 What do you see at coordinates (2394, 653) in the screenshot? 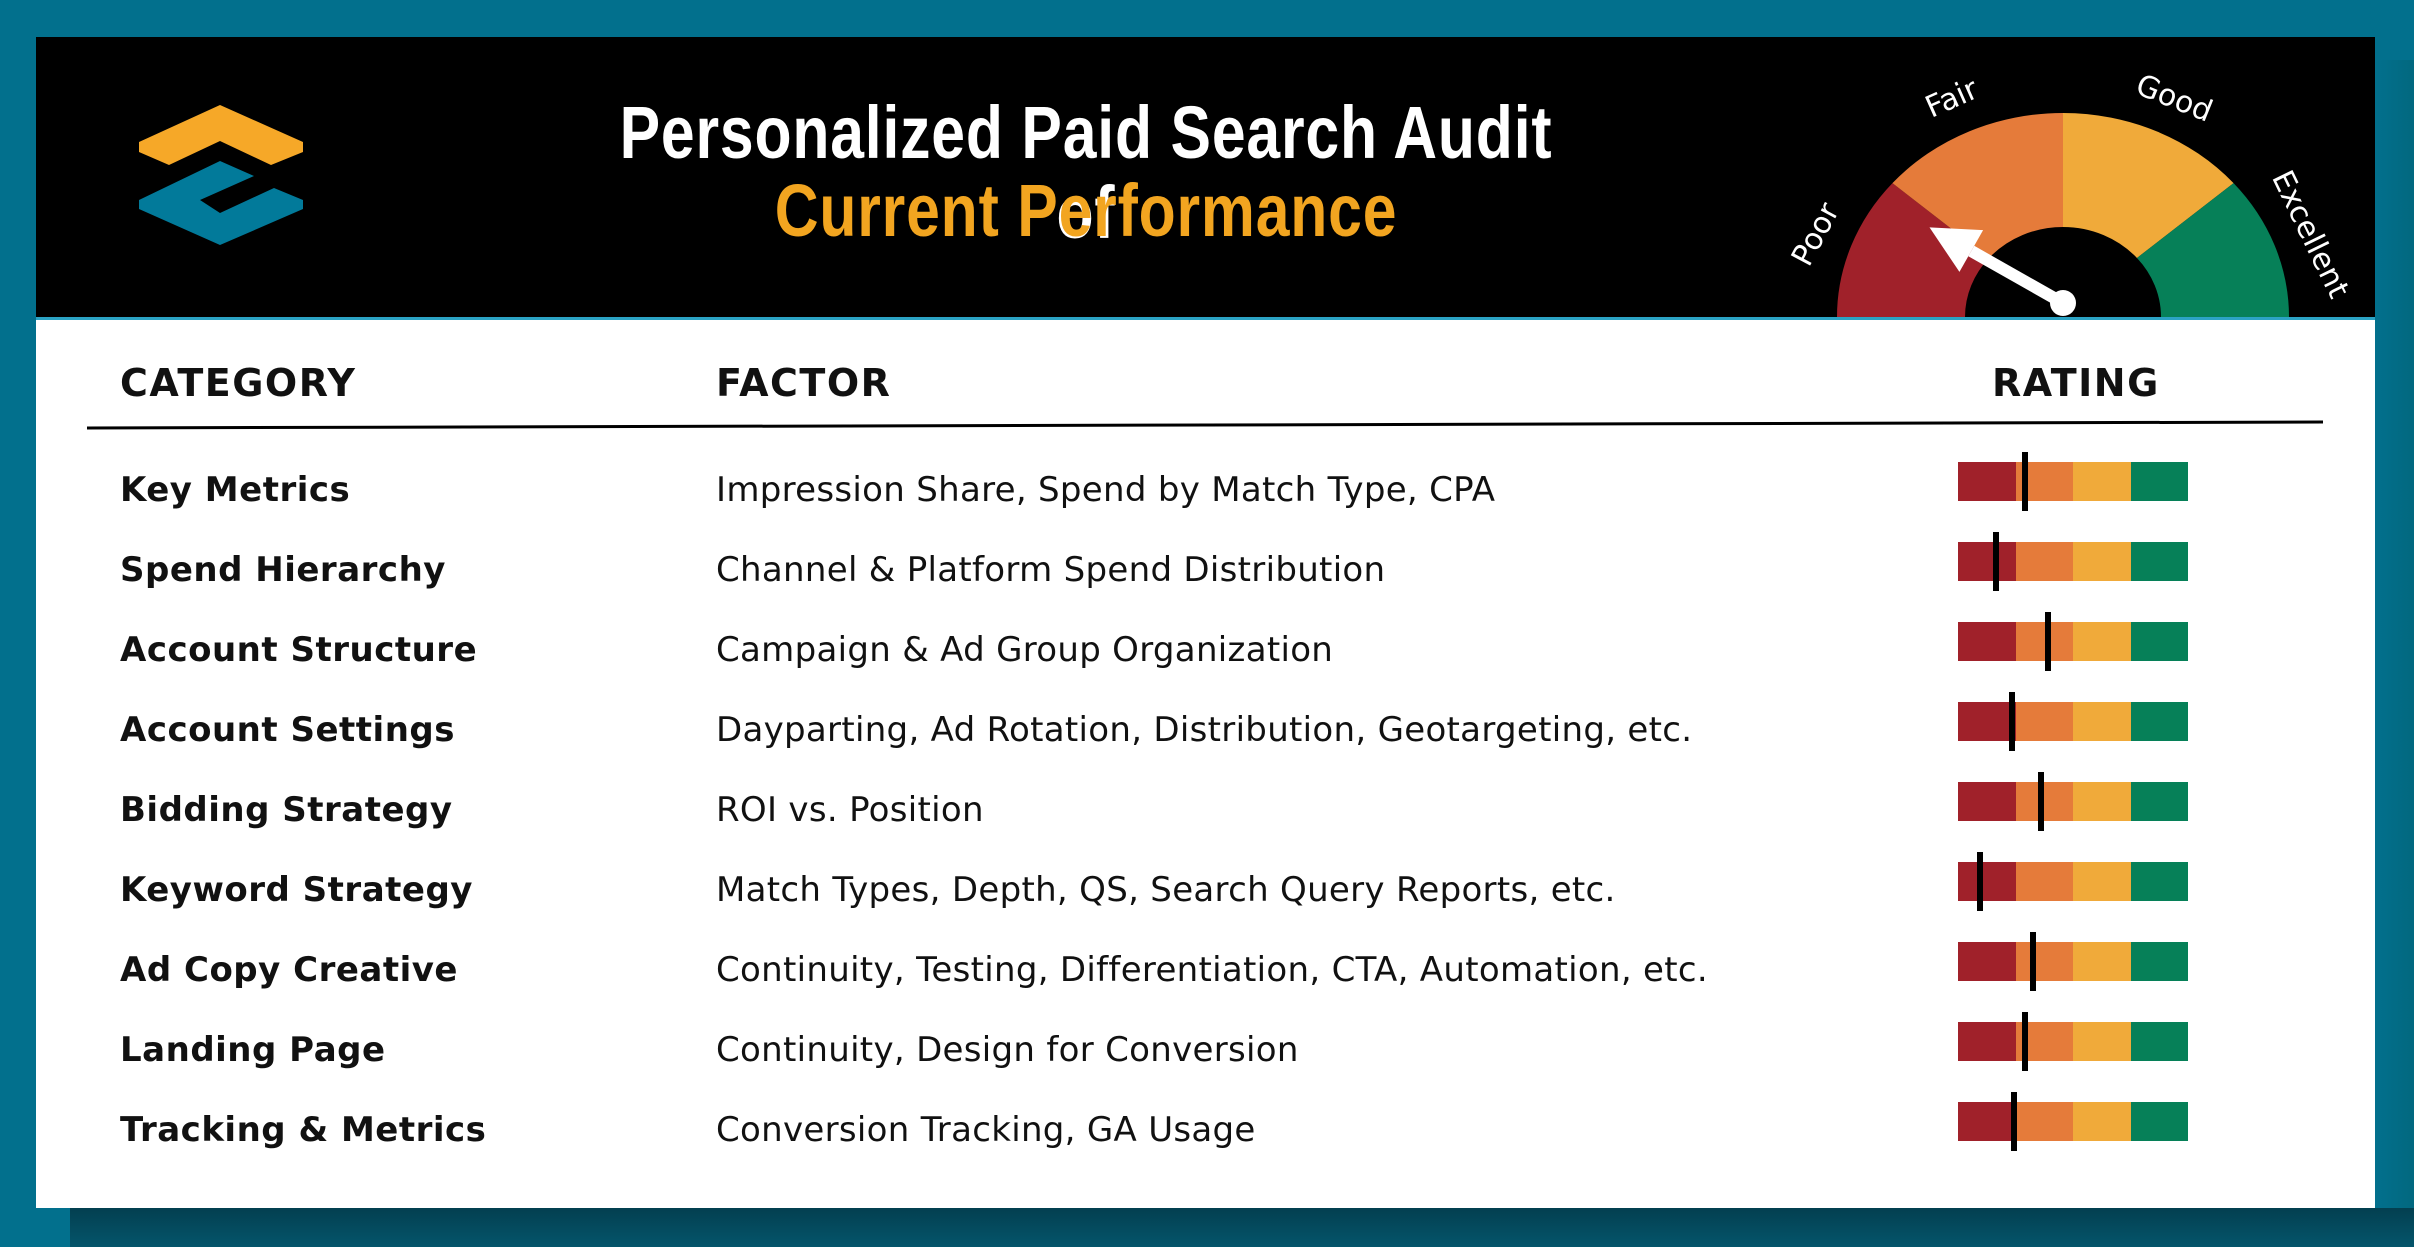
I see `frame-shadow-right` at bounding box center [2394, 653].